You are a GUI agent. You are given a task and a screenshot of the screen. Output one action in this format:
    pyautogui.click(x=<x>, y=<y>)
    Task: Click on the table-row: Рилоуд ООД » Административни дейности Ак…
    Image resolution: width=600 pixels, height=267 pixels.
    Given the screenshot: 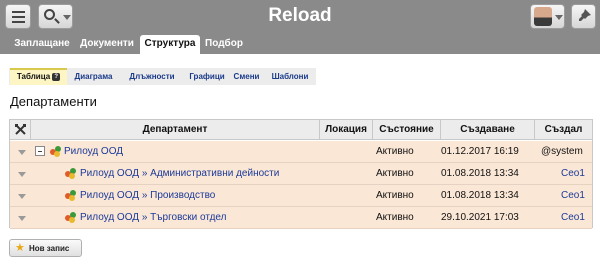 What is the action you would take?
    pyautogui.click(x=301, y=174)
    